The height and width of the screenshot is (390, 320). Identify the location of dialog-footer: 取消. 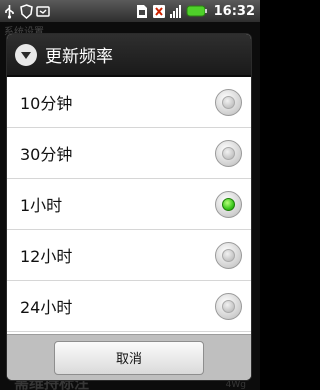
(129, 357).